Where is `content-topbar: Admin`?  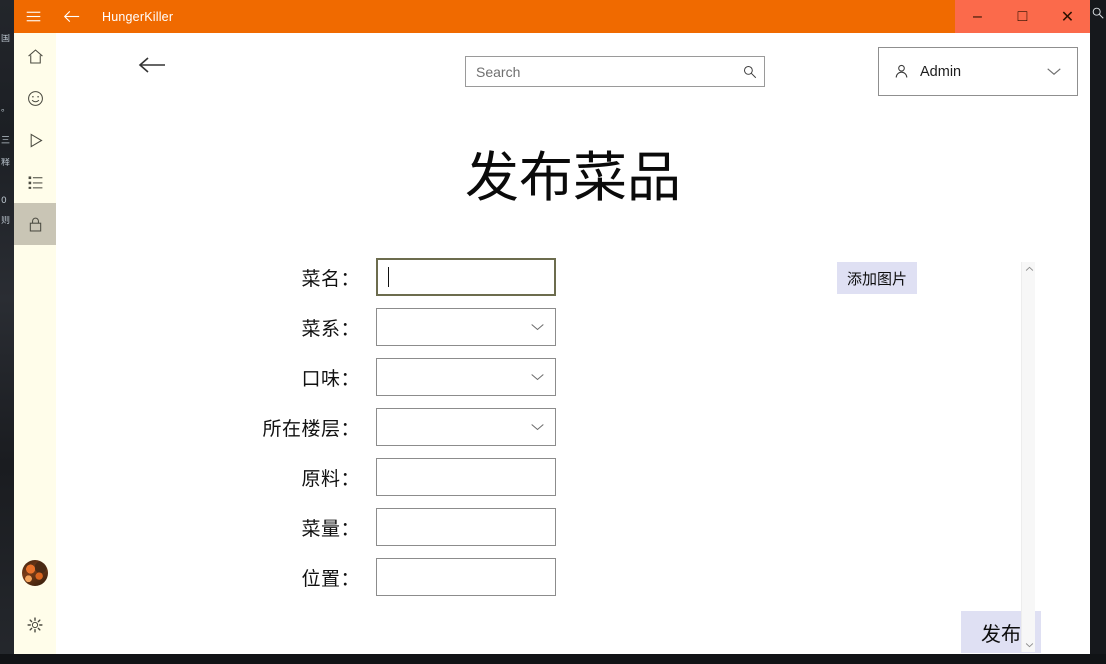 content-topbar: Admin is located at coordinates (573, 64).